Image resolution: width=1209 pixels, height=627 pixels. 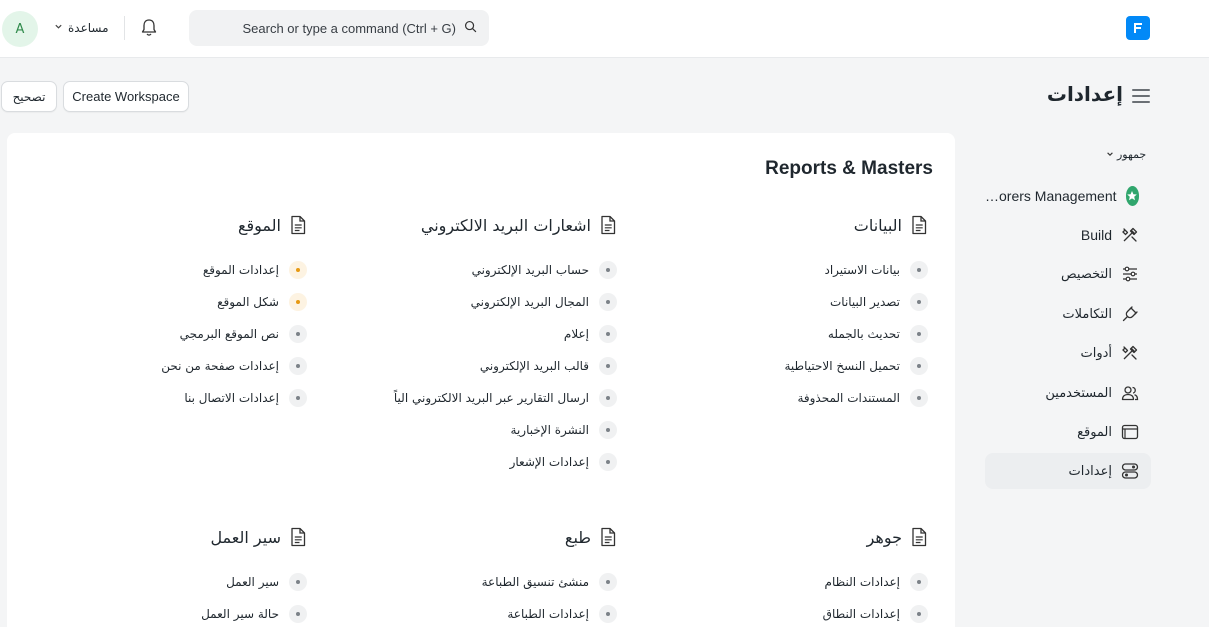 I want to click on section-heading-label: اشعارات البريد الالكتروني, so click(x=505, y=225).